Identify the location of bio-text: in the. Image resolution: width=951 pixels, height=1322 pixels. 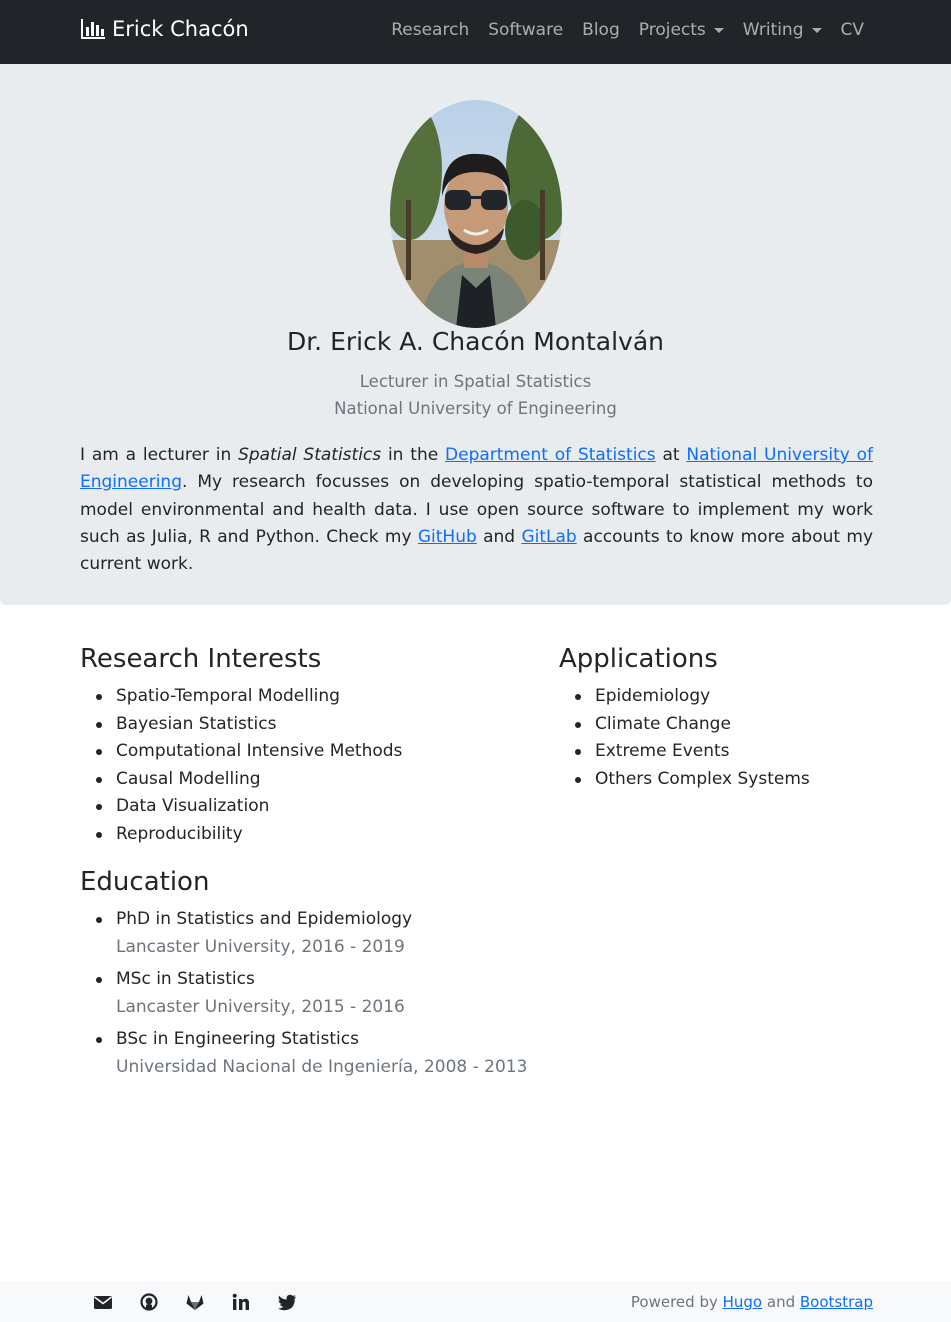
(413, 455).